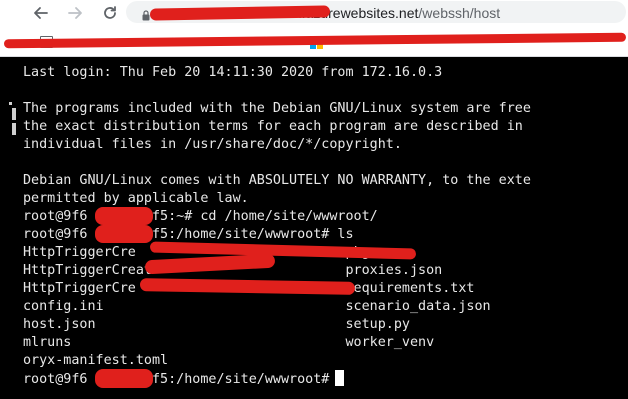 The image size is (628, 399). What do you see at coordinates (216, 324) in the screenshot?
I see `terminal-line: host.json setup.py` at bounding box center [216, 324].